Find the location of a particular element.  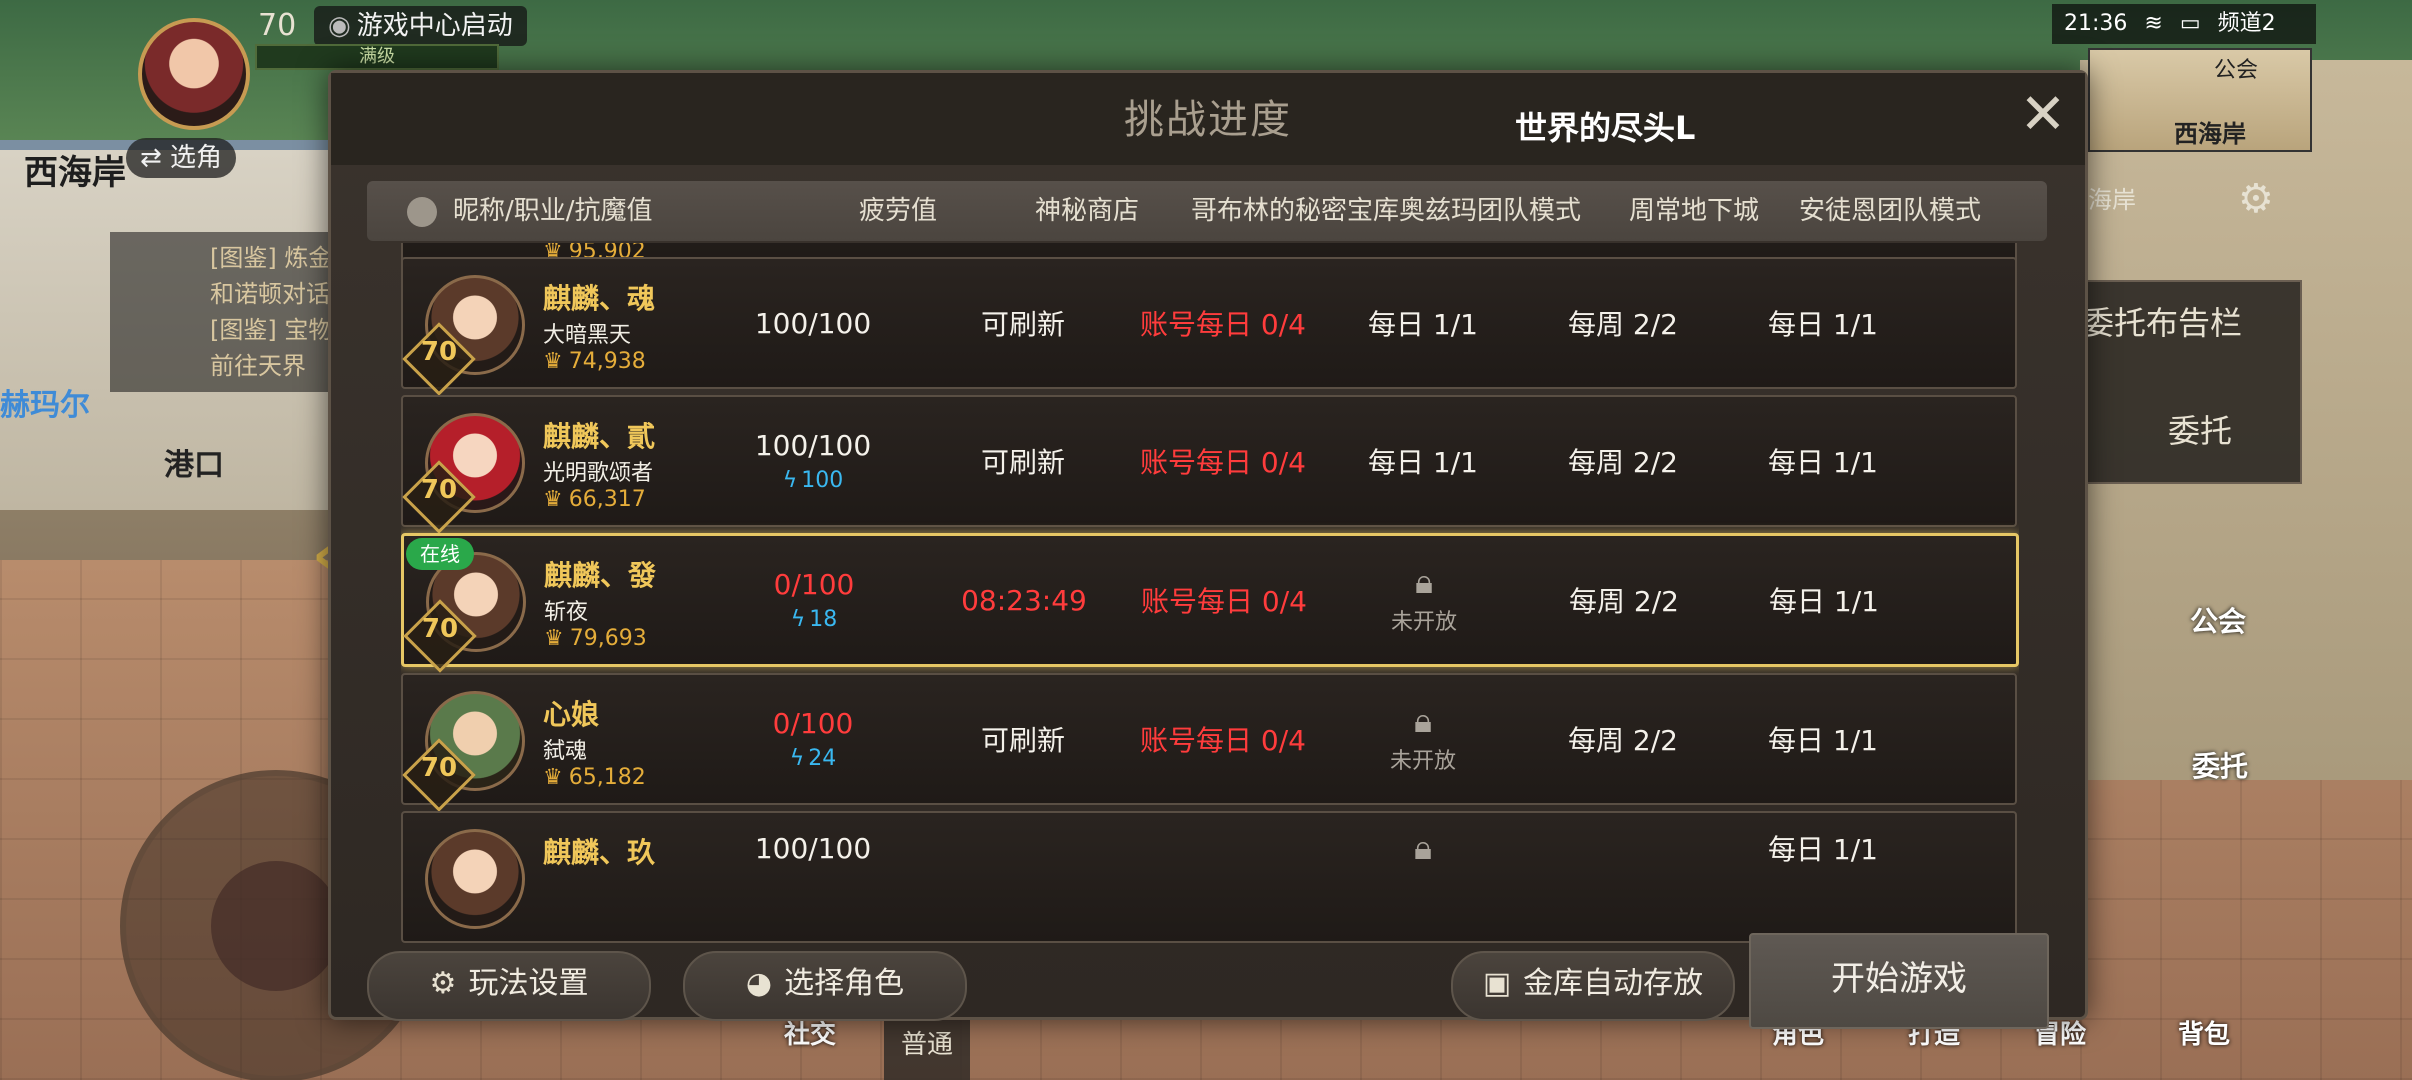

vault-auto-store-button: ▣ 金库自动存放 is located at coordinates (1593, 986).